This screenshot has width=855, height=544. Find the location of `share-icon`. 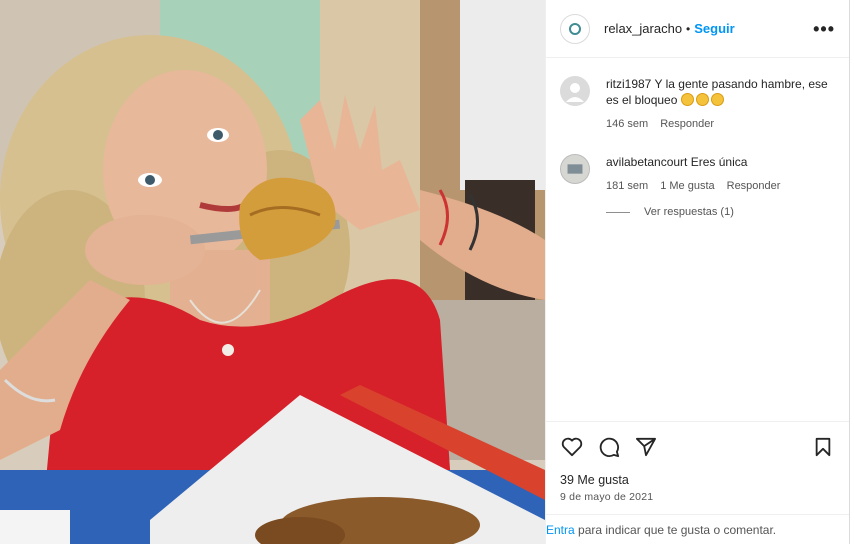

share-icon is located at coordinates (646, 447).